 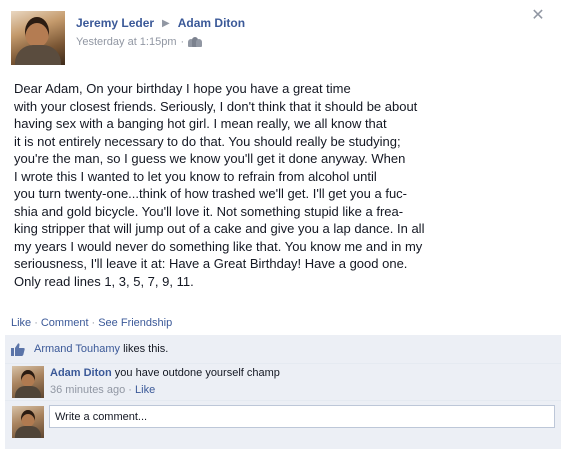 I want to click on message-line: Only read lines 1, 3, 5, 7, 9, 11., so click(x=104, y=281).